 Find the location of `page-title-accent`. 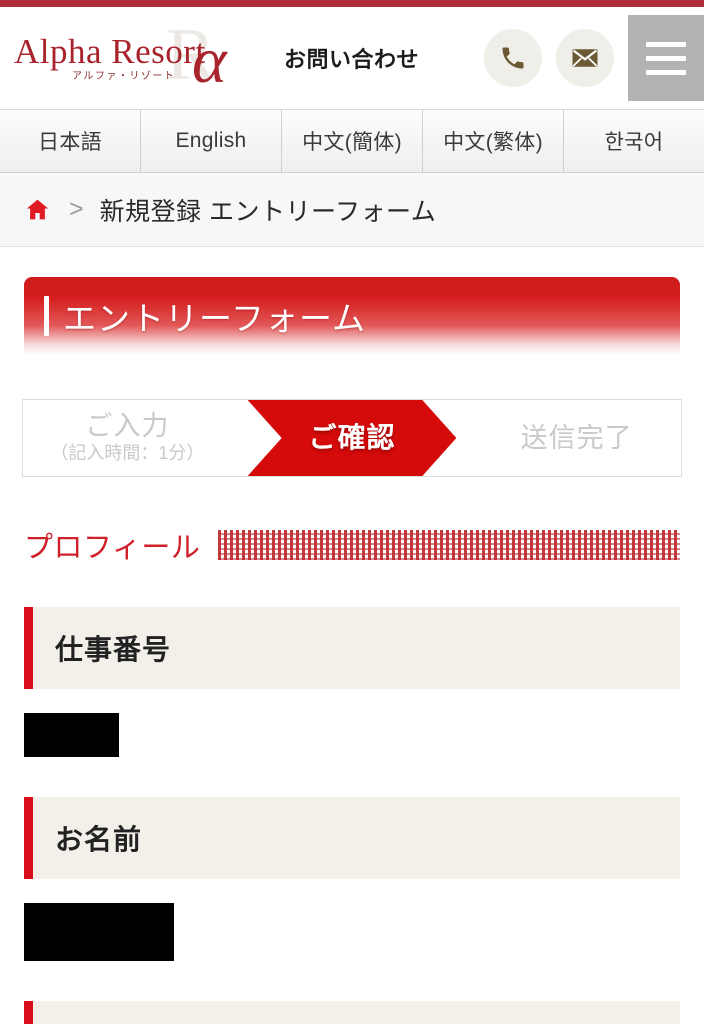

page-title-accent is located at coordinates (46, 316).